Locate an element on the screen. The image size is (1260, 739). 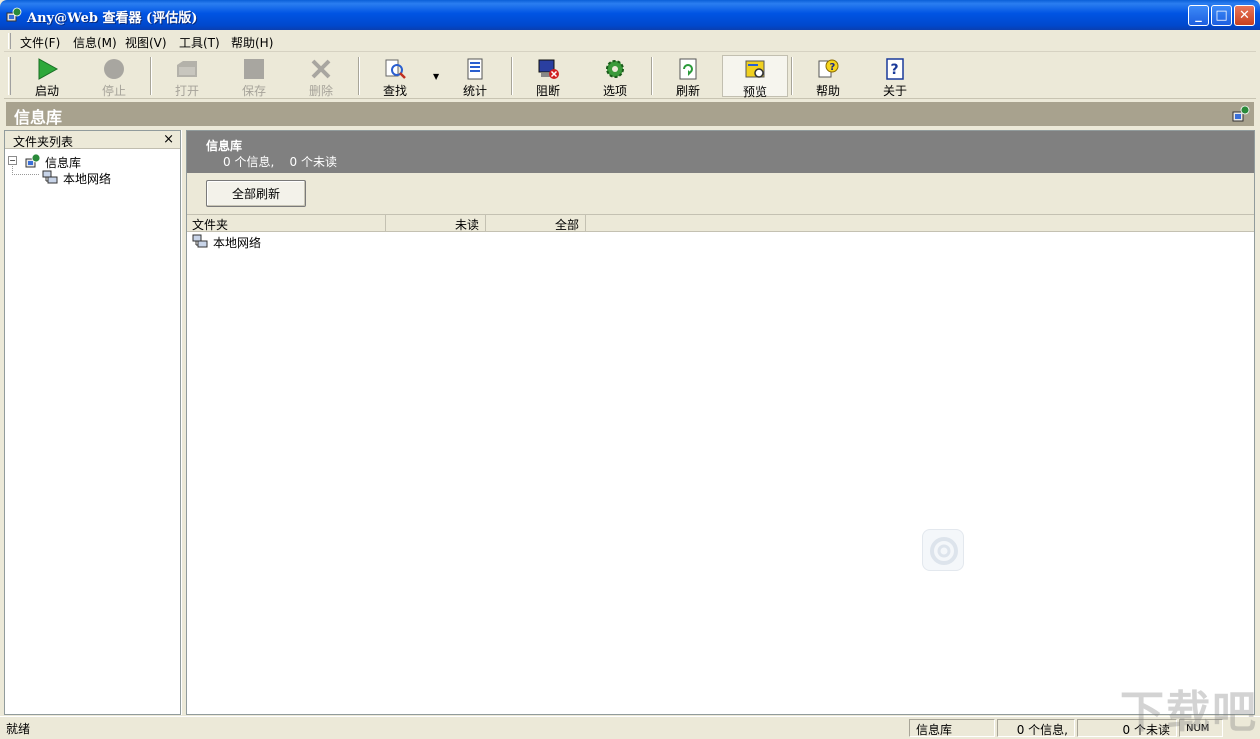
block-button: 阻断 is located at coordinates (548, 76).